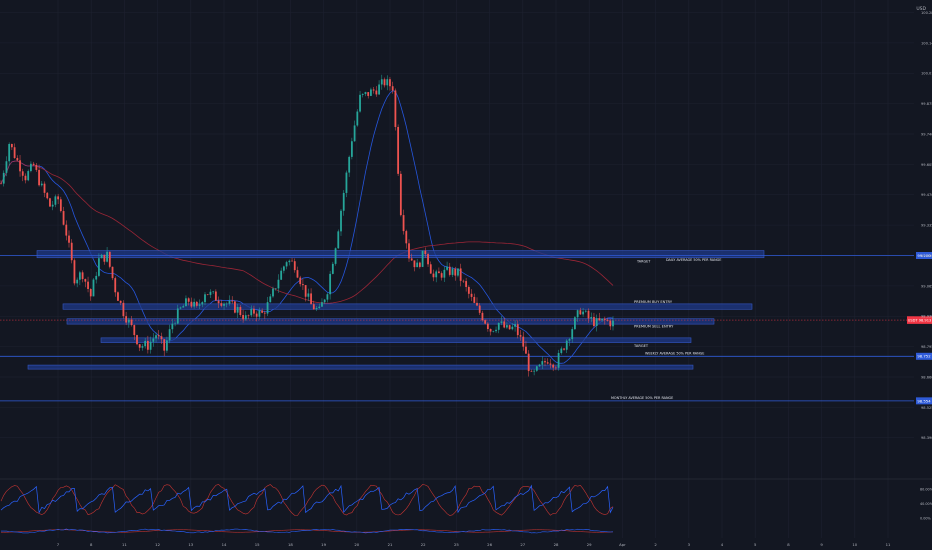 This screenshot has height=550, width=932. What do you see at coordinates (456, 544) in the screenshot?
I see `time-tick-label: 25` at bounding box center [456, 544].